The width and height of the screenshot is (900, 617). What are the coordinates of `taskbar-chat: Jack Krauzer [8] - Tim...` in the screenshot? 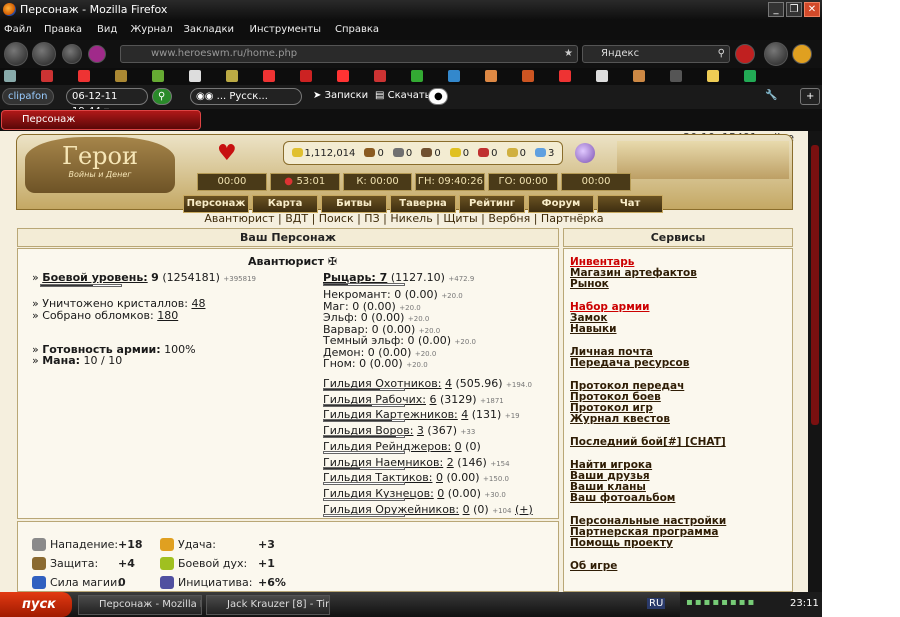 It's located at (268, 605).